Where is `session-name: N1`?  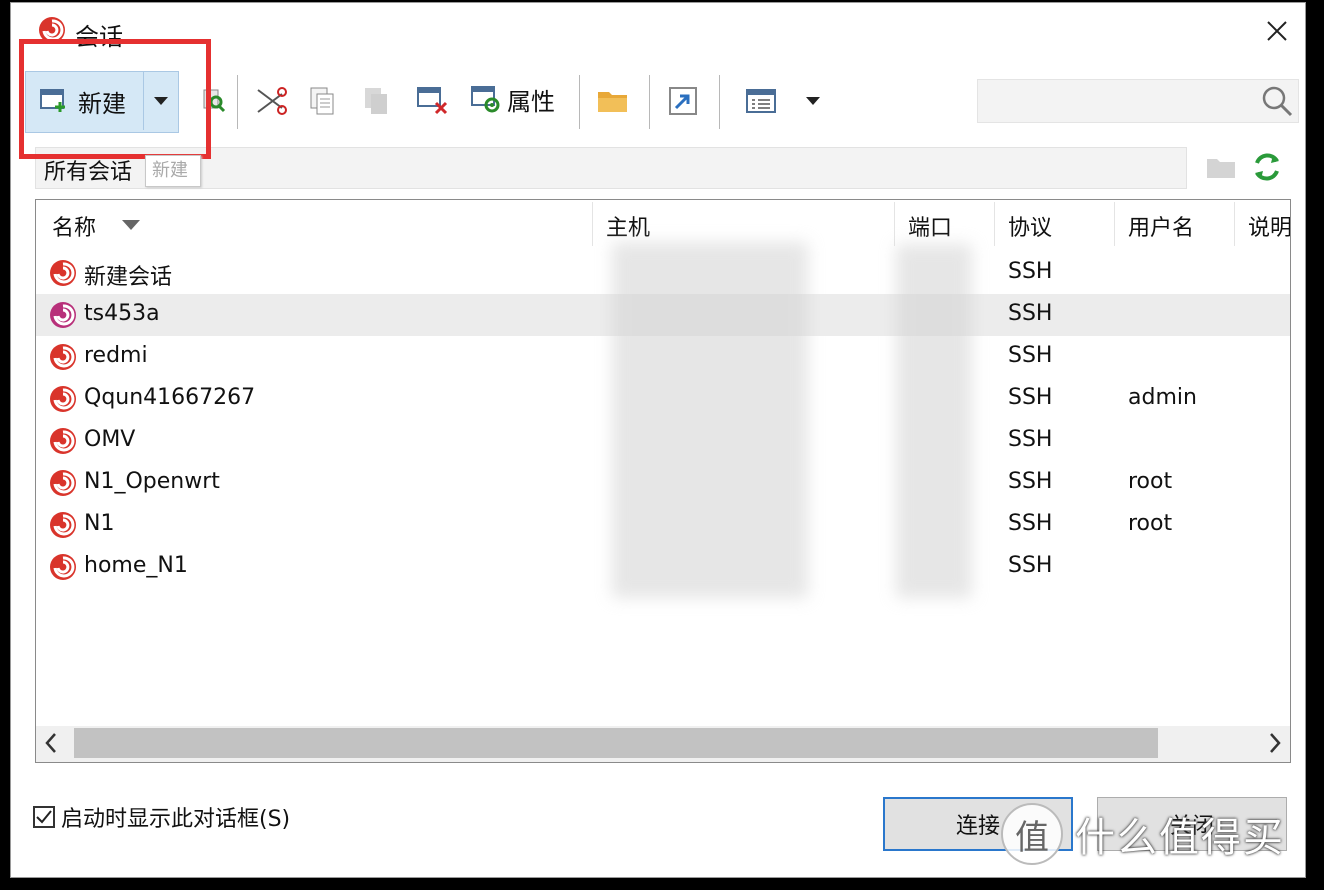 session-name: N1 is located at coordinates (99, 523).